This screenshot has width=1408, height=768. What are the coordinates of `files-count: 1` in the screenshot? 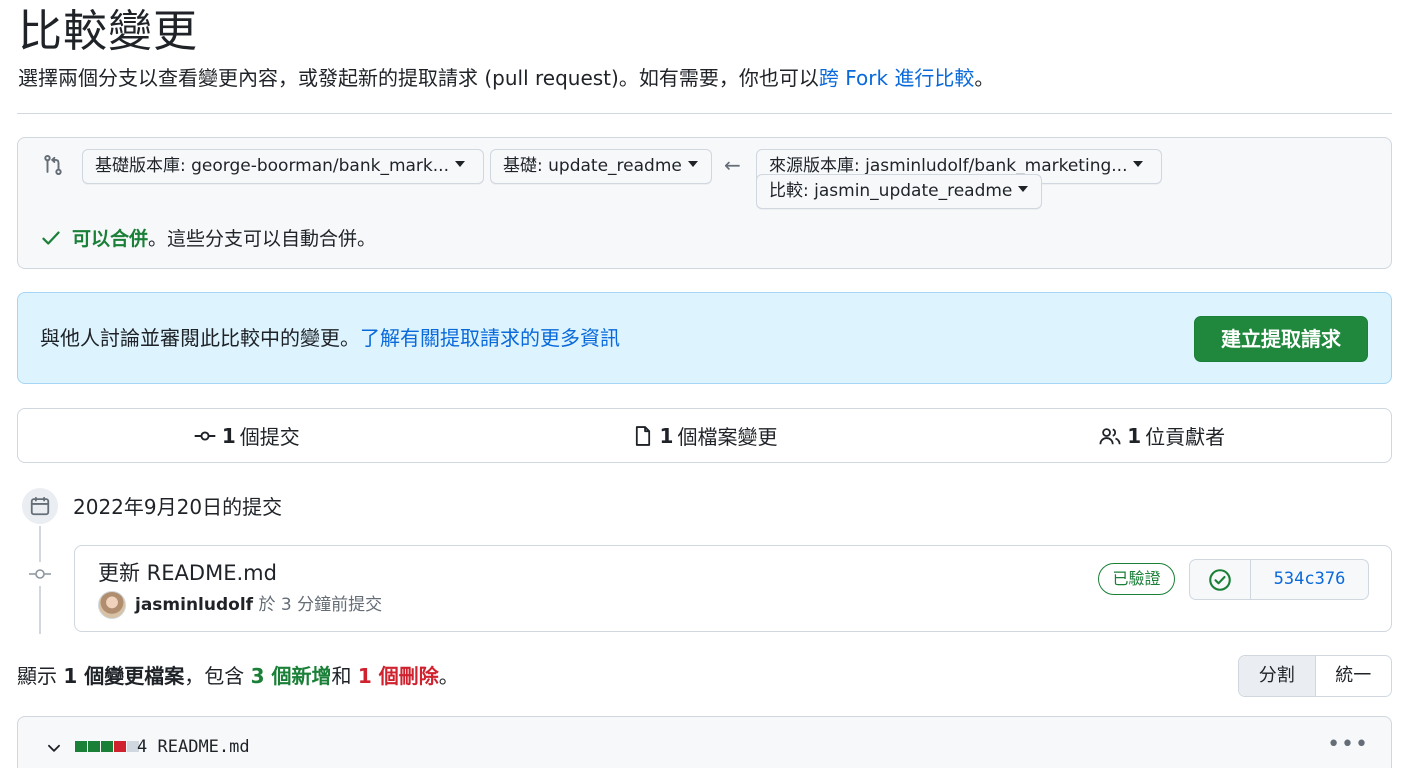 It's located at (666, 435).